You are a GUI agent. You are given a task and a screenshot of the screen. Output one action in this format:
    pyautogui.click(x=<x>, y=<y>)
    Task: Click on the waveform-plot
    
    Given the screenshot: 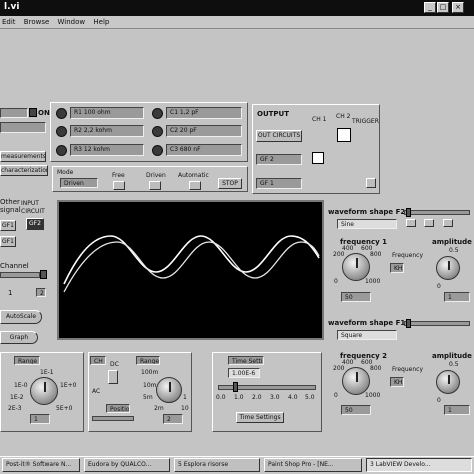 What is the action you would take?
    pyautogui.click(x=191, y=264)
    